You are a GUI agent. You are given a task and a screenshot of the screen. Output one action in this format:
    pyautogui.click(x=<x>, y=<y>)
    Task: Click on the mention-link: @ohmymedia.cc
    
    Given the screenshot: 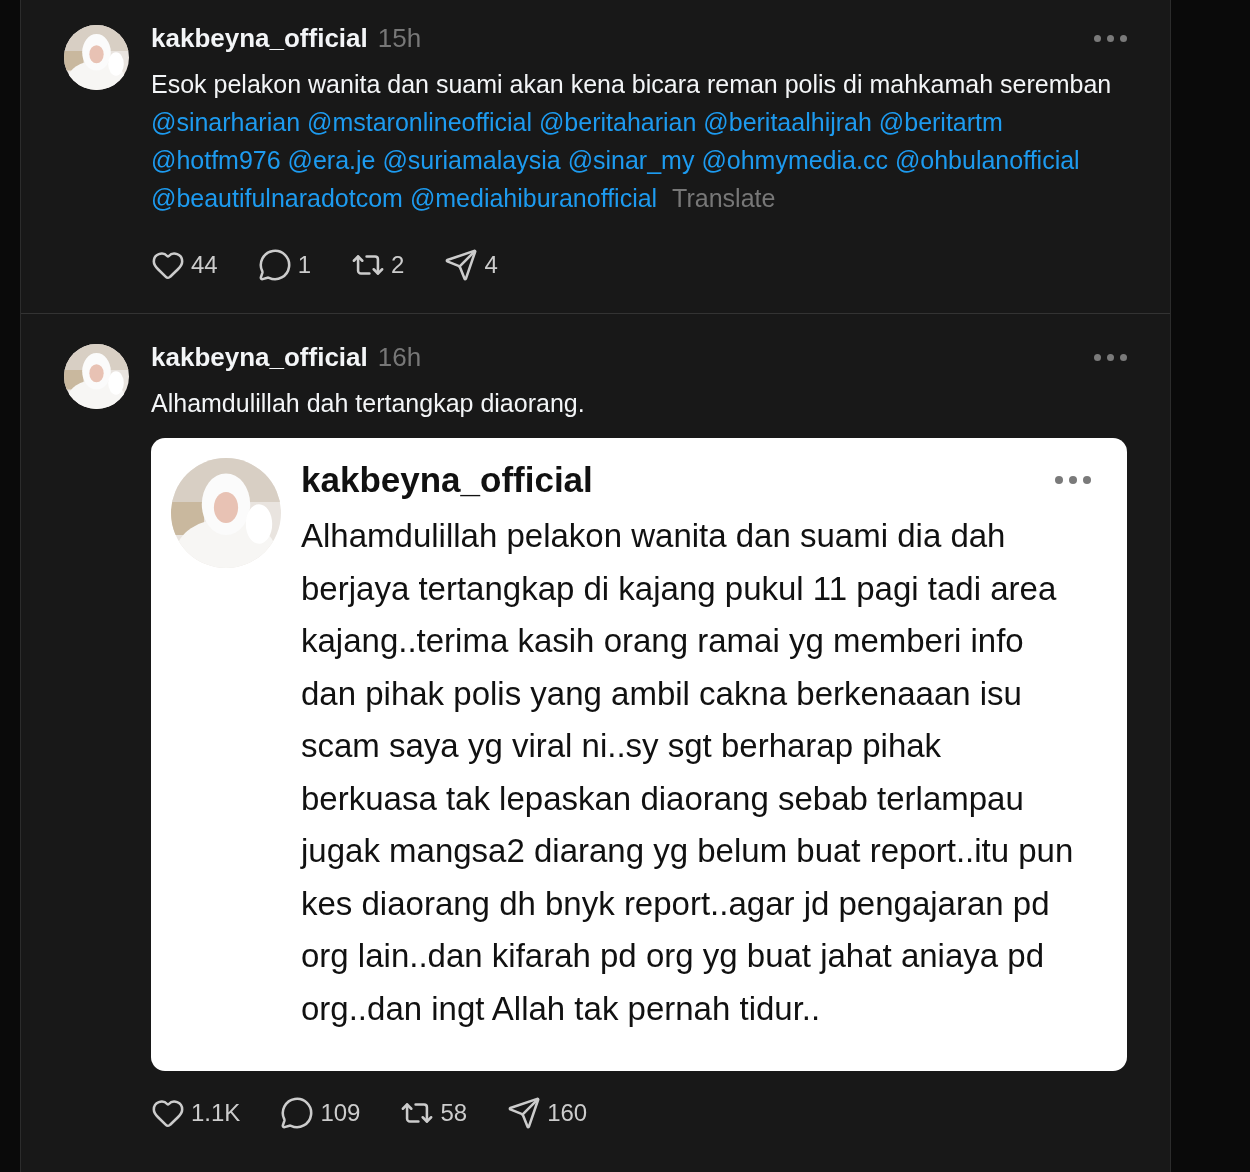 What is the action you would take?
    pyautogui.click(x=794, y=160)
    